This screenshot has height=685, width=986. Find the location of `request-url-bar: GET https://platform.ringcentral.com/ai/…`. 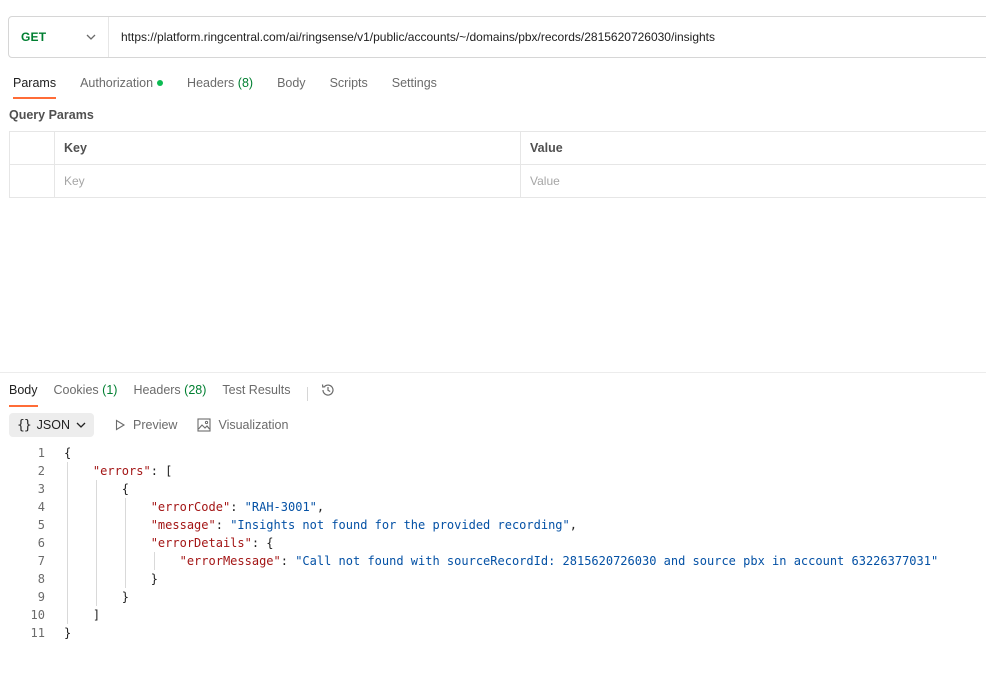

request-url-bar: GET https://platform.ringcentral.com/ai/… is located at coordinates (497, 37).